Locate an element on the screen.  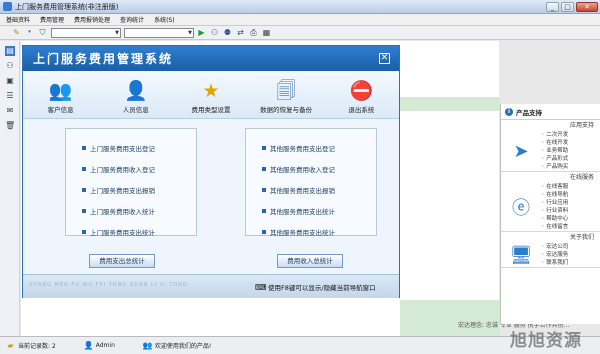
pencil-icon: ✎ is located at coordinates (16, 32).